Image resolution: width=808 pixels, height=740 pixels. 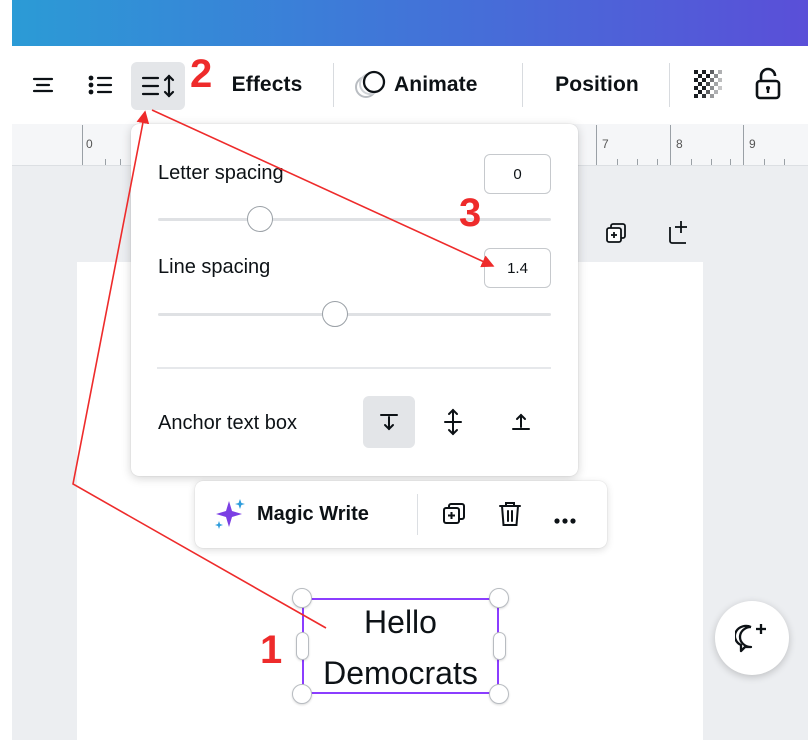 I want to click on add-comment-button, so click(x=752, y=638).